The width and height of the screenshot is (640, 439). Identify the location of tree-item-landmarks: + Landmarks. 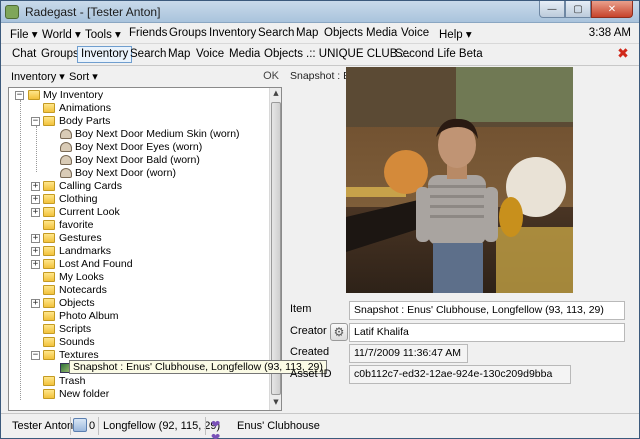
(140, 251).